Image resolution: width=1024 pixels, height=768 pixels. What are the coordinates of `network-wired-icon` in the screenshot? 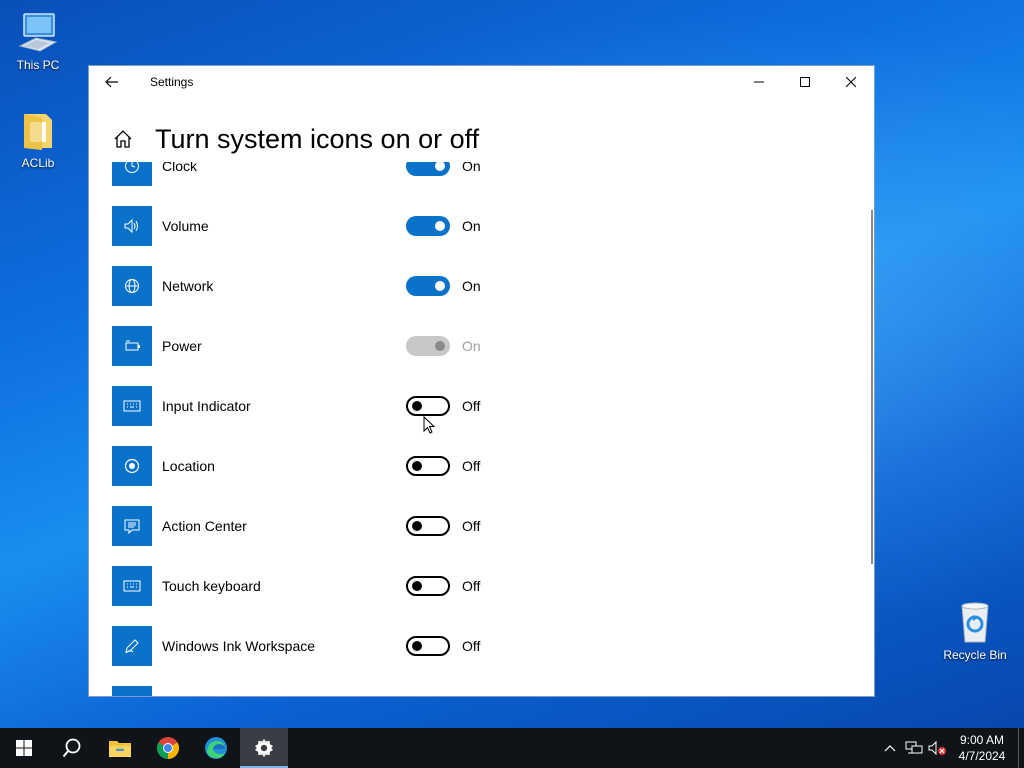 It's located at (914, 747).